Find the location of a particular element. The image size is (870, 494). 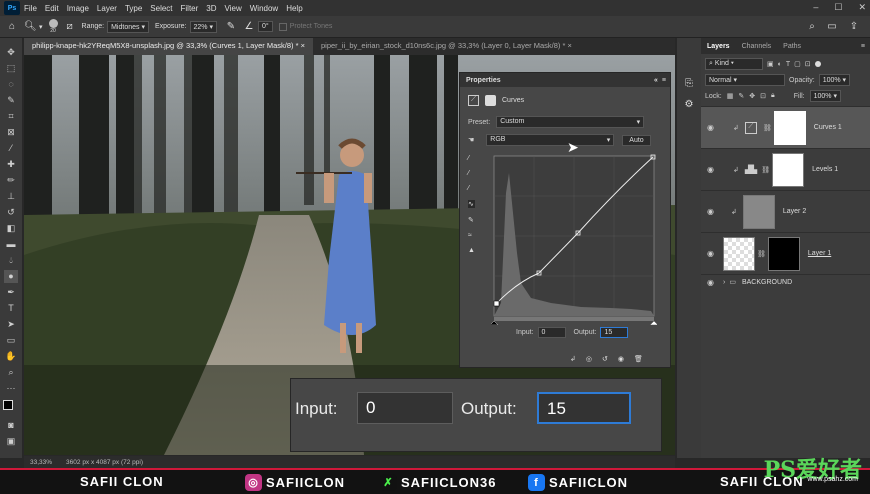

marquee-tool-icon: ⬚ is located at coordinates (11, 68).